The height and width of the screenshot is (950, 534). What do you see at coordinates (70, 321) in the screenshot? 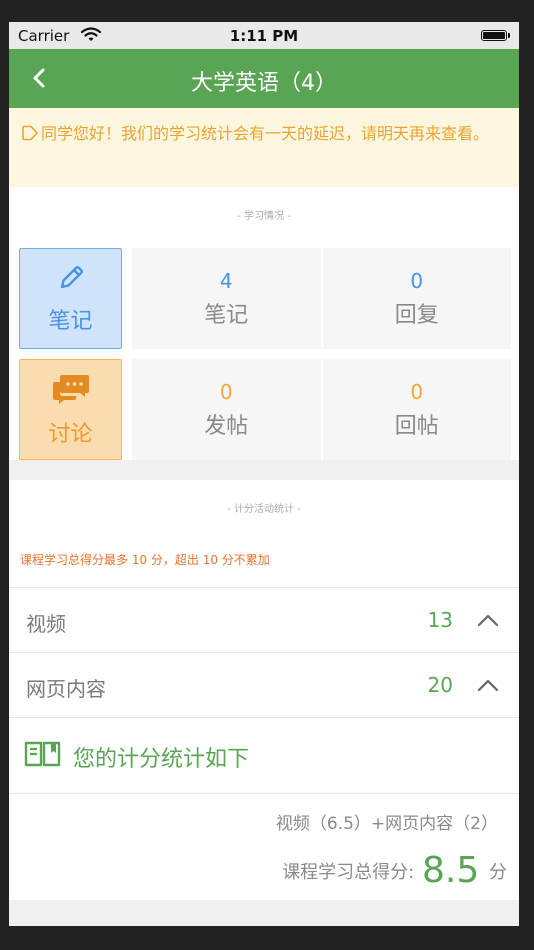
I see `notes-tile-label: 笔记` at bounding box center [70, 321].